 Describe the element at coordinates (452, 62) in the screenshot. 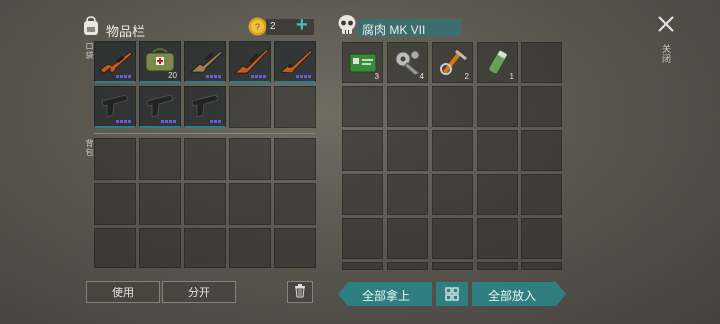

I see `container-slot-item: 2` at that location.